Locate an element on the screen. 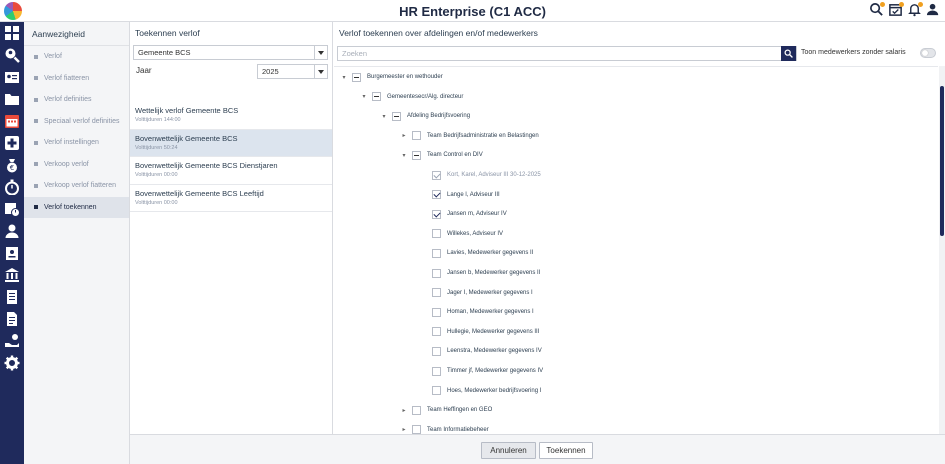  user-icon is located at coordinates (12, 231).